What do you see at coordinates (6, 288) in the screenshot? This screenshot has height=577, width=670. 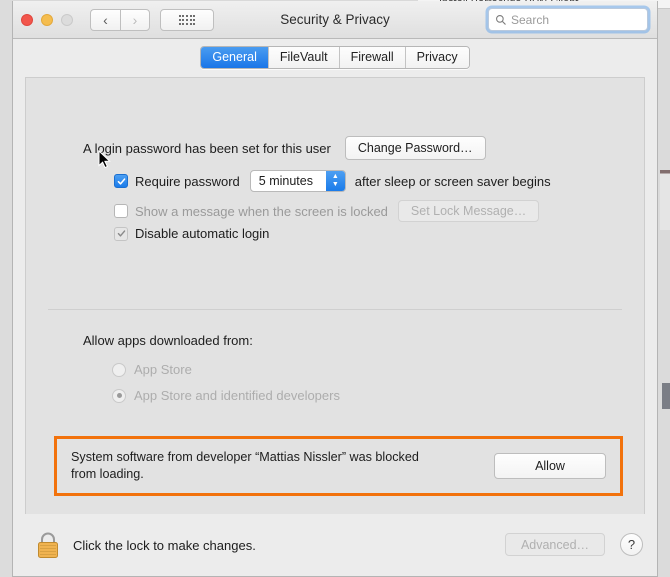 I see `desktop-left-strip` at bounding box center [6, 288].